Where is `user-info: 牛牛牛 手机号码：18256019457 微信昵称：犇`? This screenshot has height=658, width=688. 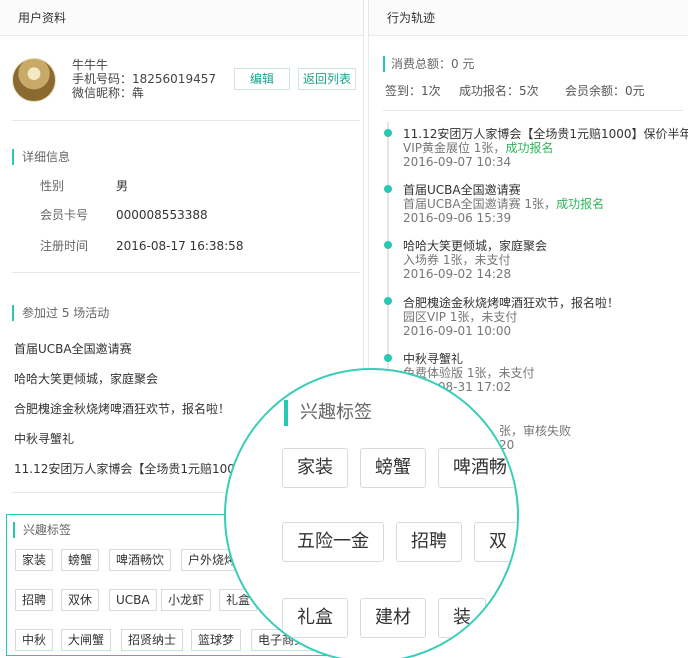 user-info: 牛牛牛 手机号码：18256019457 微信昵称：犇 is located at coordinates (144, 79).